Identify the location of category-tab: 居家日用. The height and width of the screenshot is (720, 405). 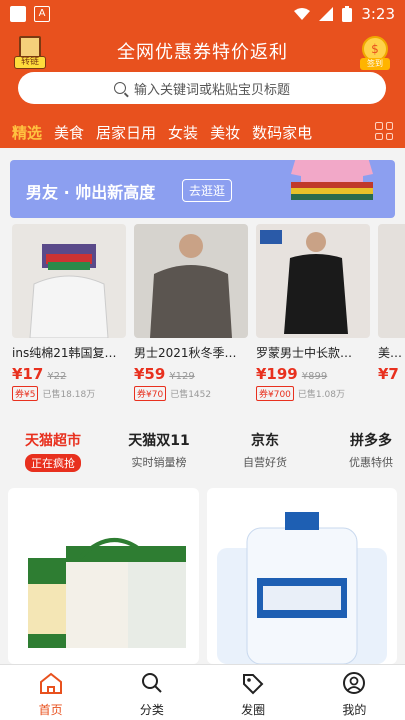
(126, 132).